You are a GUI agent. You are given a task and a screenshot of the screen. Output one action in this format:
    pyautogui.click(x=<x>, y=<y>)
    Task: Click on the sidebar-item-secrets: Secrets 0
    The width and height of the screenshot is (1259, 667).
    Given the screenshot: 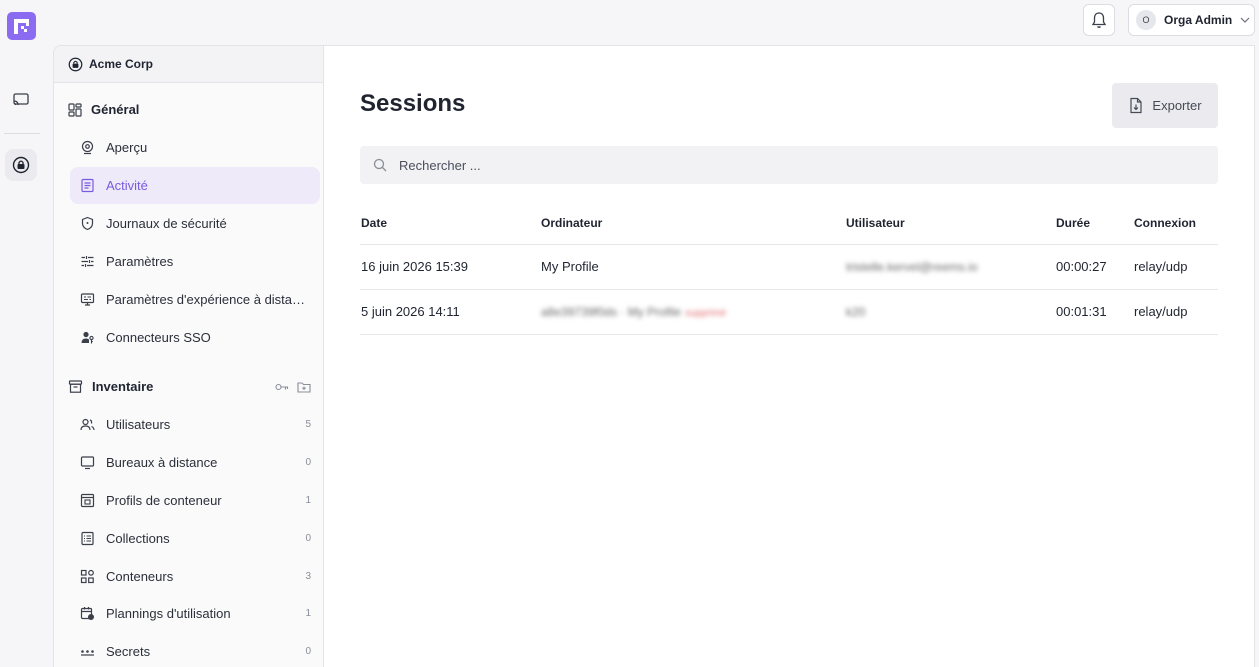 What is the action you would take?
    pyautogui.click(x=195, y=650)
    